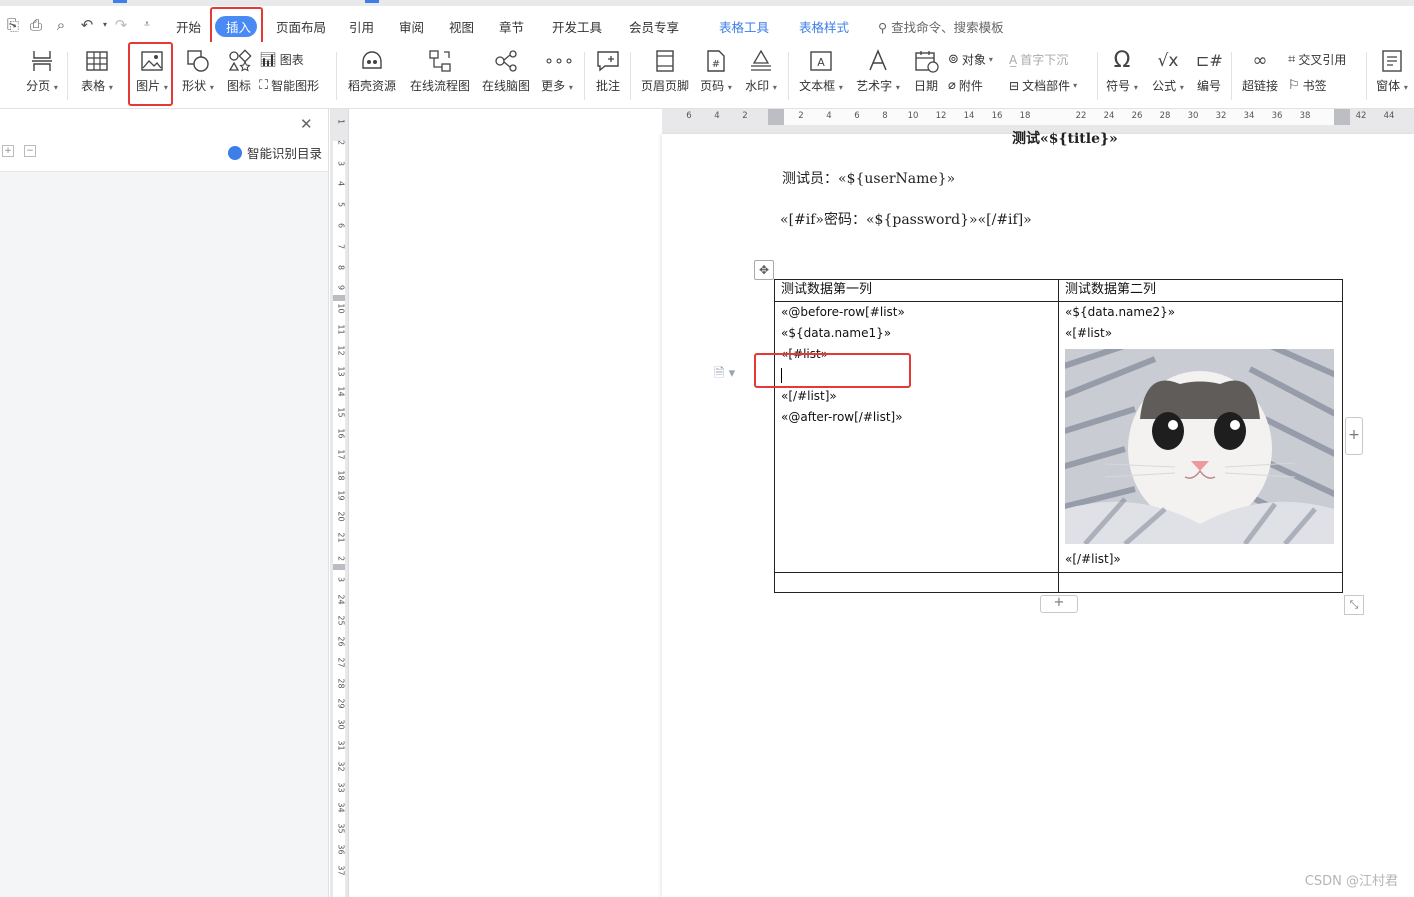  I want to click on ruler-tick-label: 3, so click(341, 163).